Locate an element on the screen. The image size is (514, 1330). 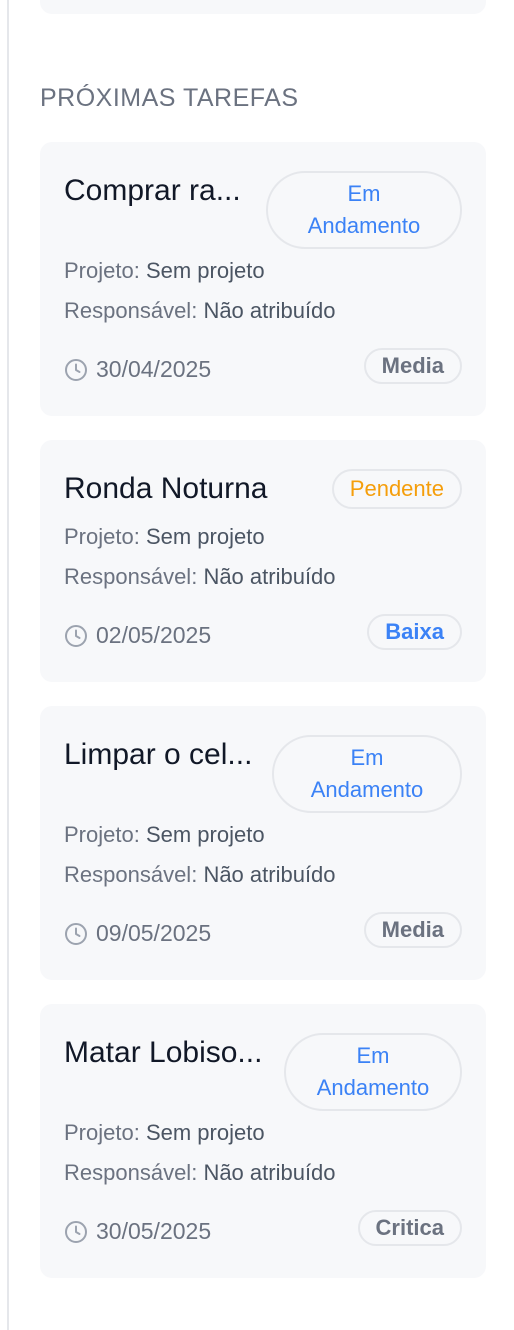
task-title: Ronda Noturna is located at coordinates (166, 488).